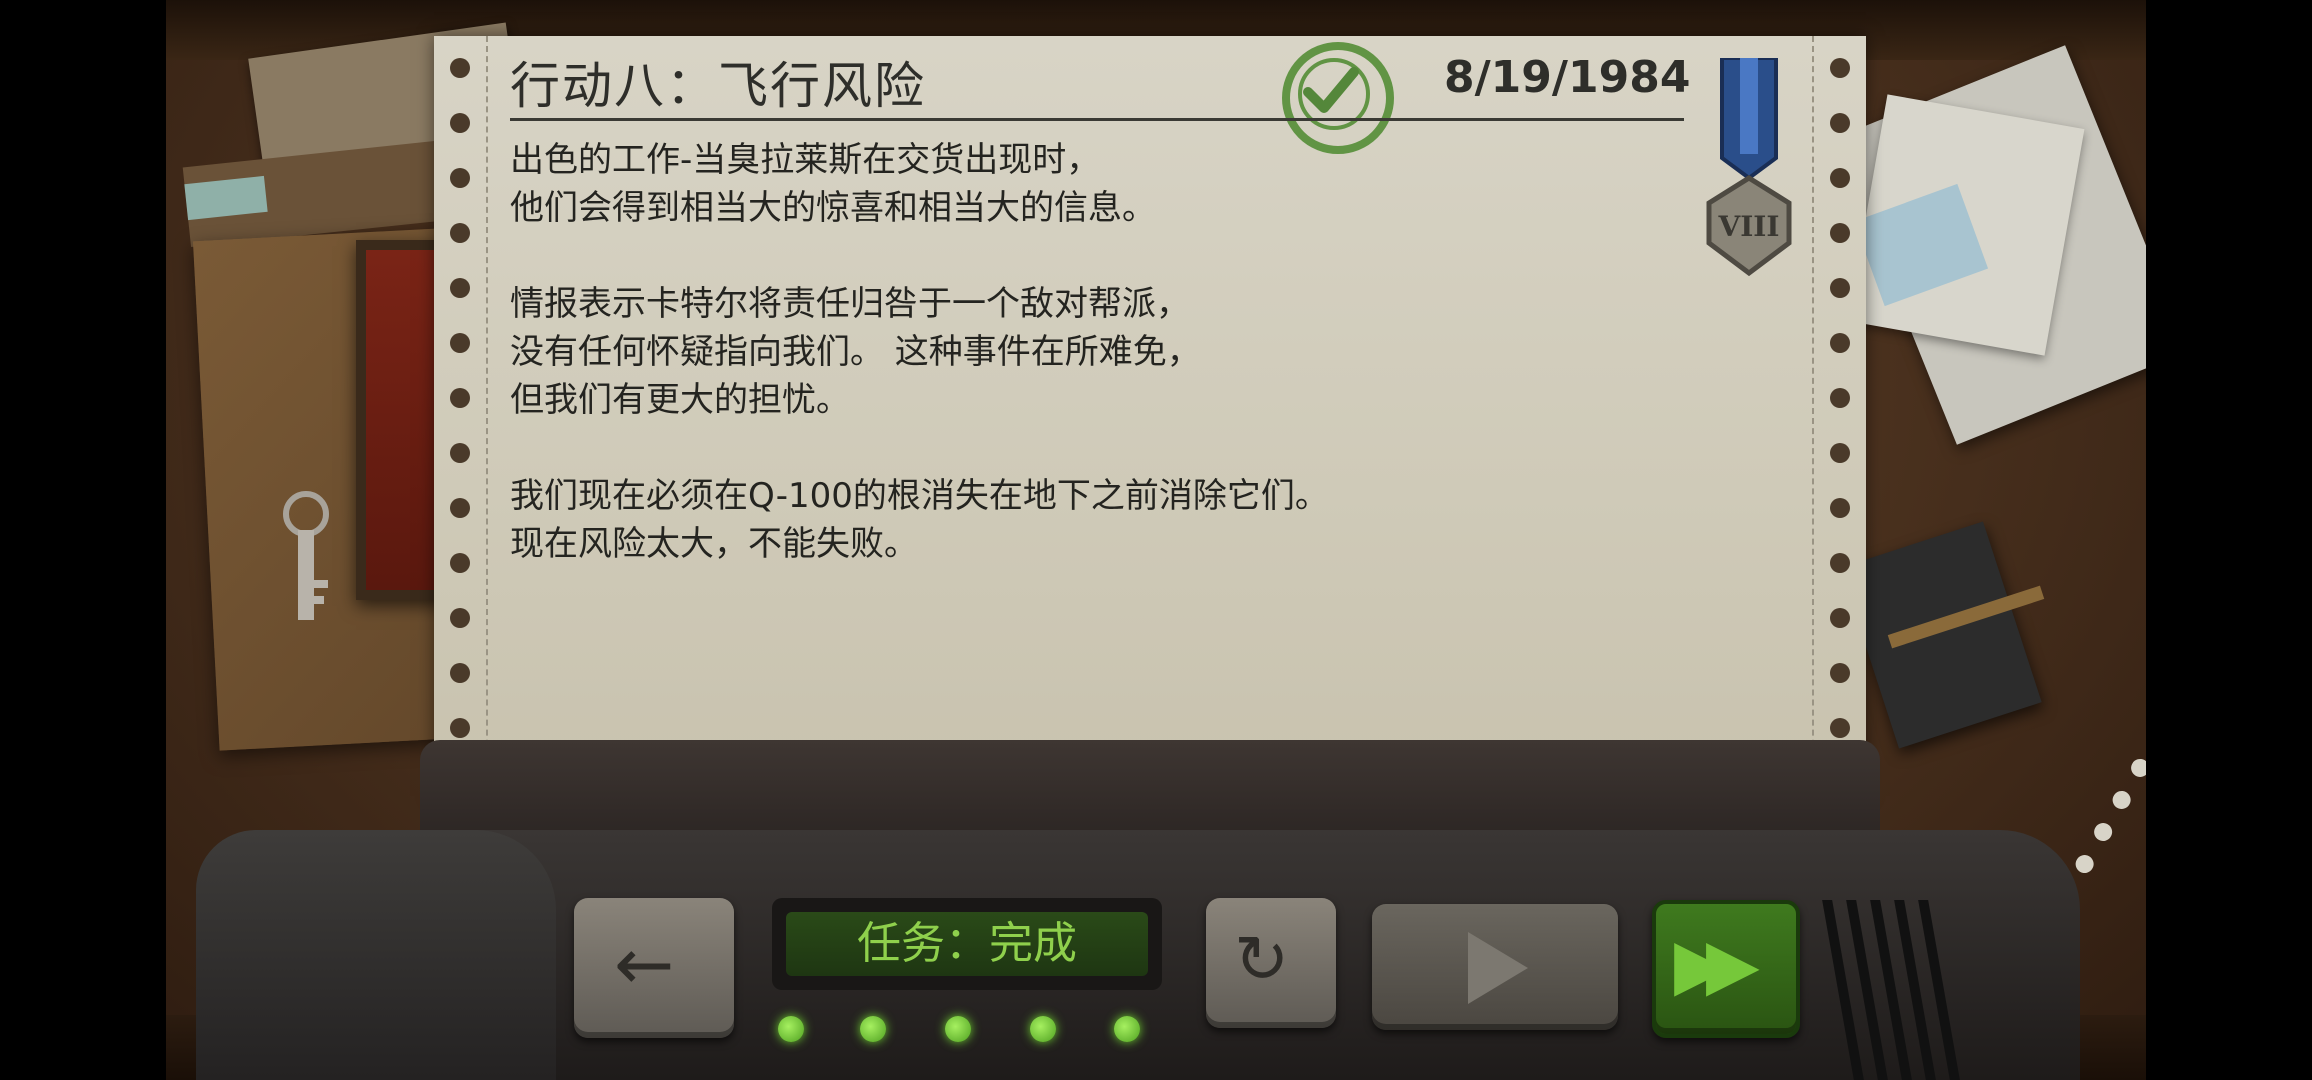 This screenshot has width=2312, height=1080. Describe the element at coordinates (1097, 119) in the screenshot. I see `title-divider` at that location.